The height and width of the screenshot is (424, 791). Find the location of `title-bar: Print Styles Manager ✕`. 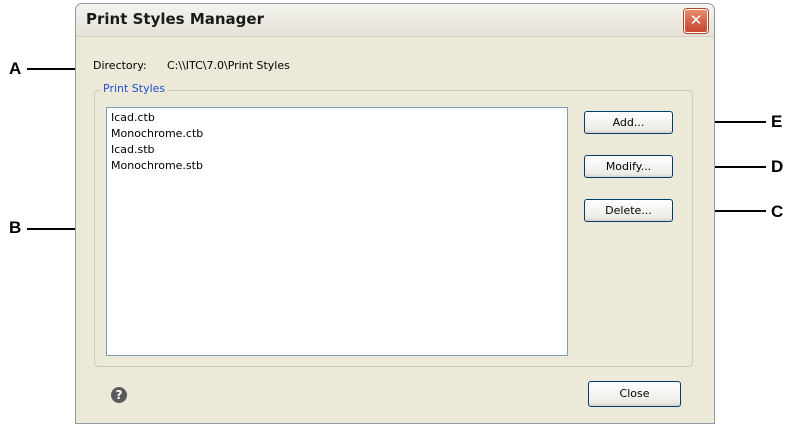

title-bar: Print Styles Manager ✕ is located at coordinates (395, 20).